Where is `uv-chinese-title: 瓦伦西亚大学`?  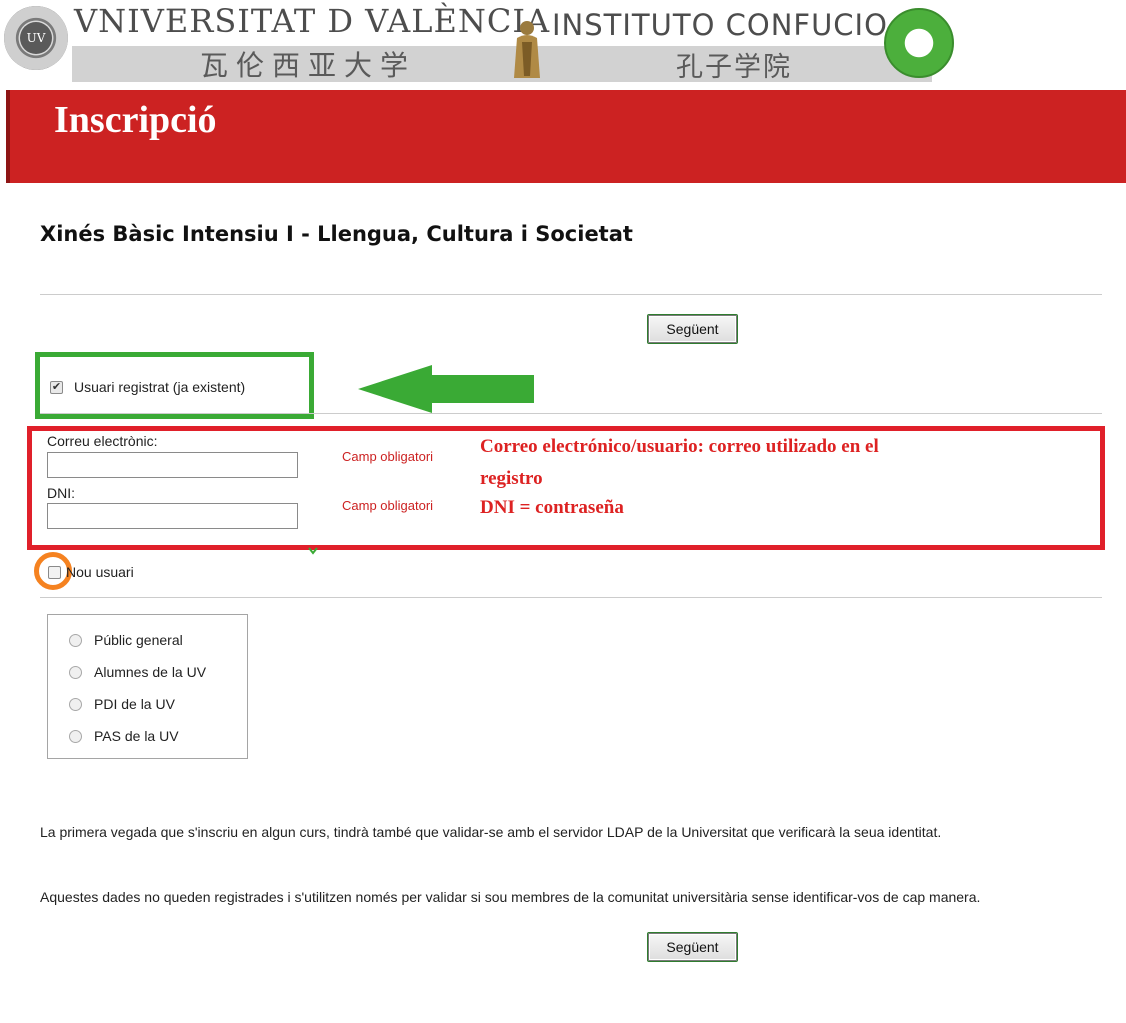
uv-chinese-title: 瓦伦西亚大学 is located at coordinates (308, 65).